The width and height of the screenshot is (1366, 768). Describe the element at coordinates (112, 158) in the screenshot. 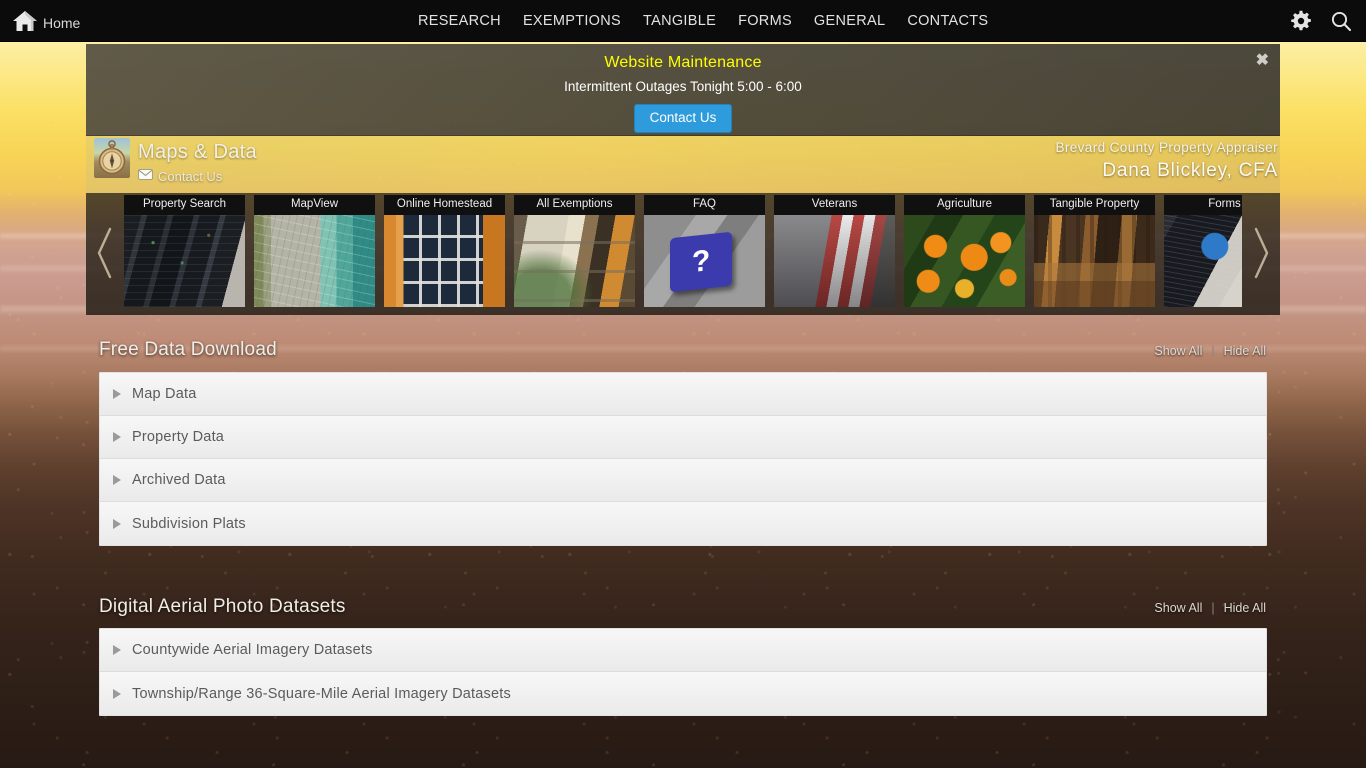

I see `compass-icon` at that location.